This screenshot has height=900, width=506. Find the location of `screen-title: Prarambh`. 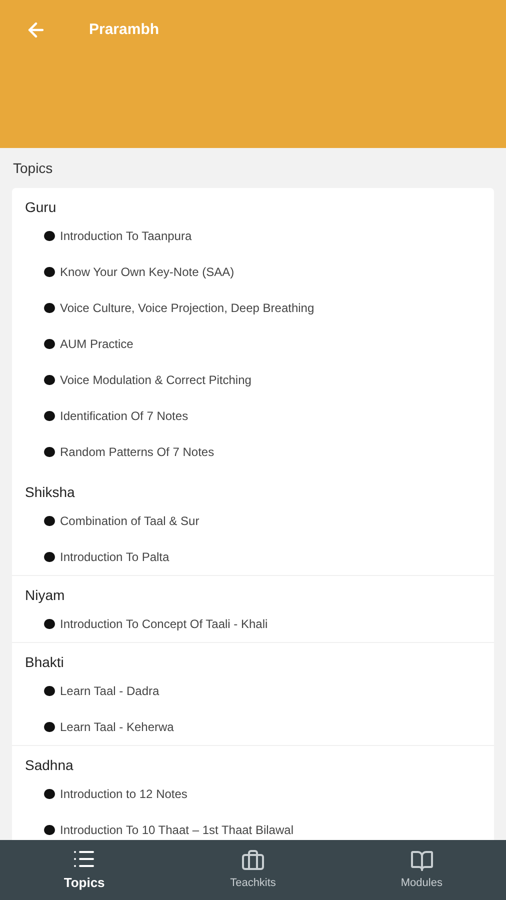

screen-title: Prarambh is located at coordinates (124, 30).